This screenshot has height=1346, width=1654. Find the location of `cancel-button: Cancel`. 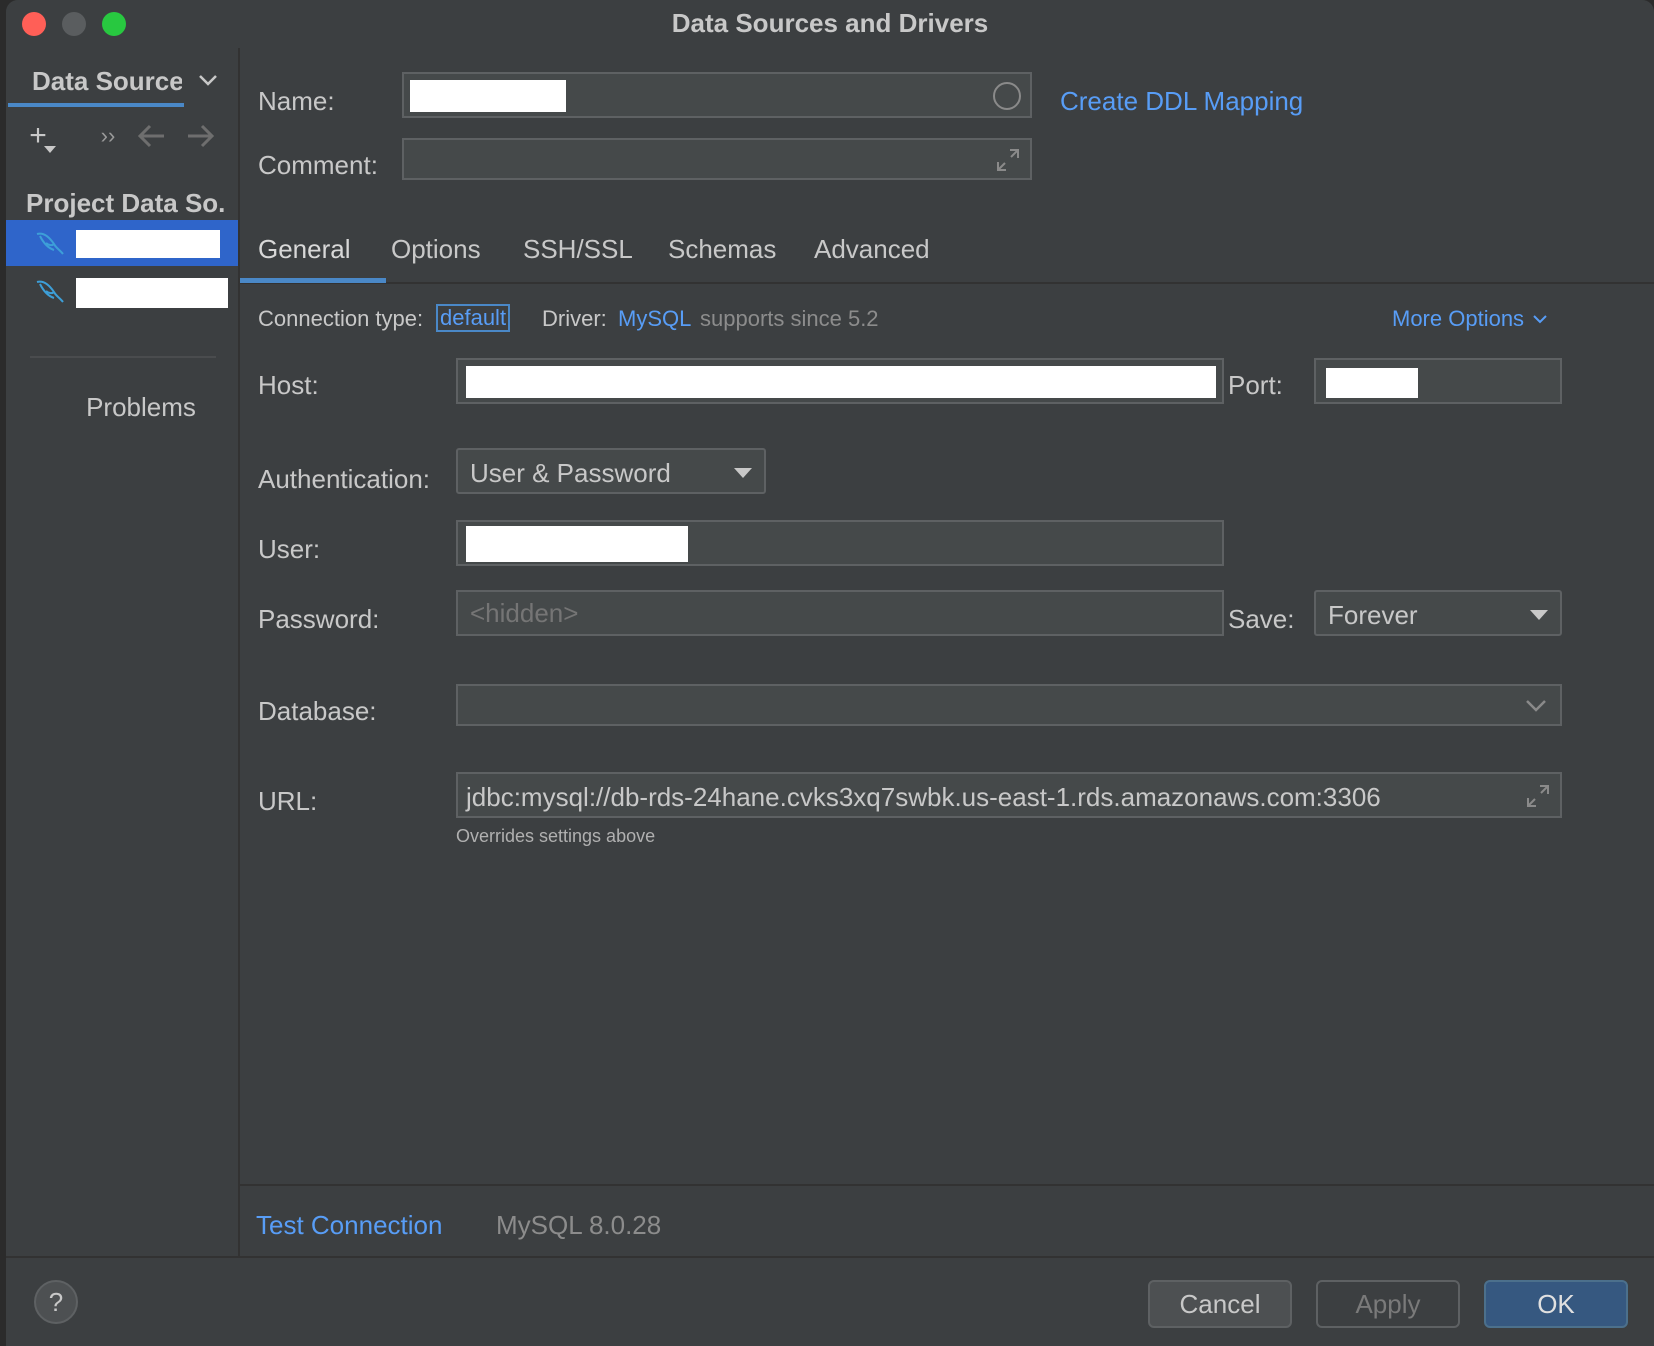

cancel-button: Cancel is located at coordinates (1220, 1304).